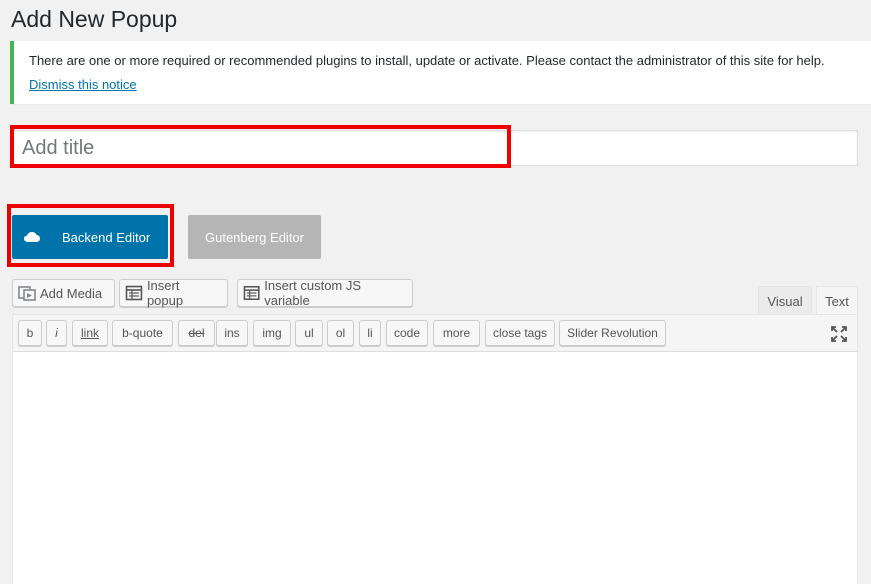 This screenshot has height=584, width=871. I want to click on insert-popup-label: Insert popup, so click(165, 293).